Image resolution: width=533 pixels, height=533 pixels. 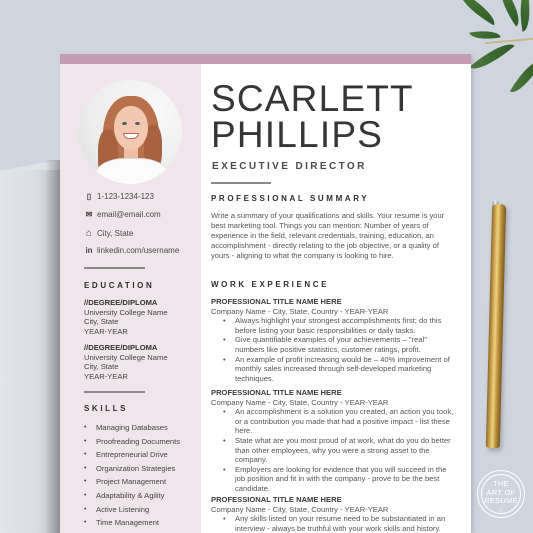 I want to click on home-icon: ⌂, so click(x=89, y=233).